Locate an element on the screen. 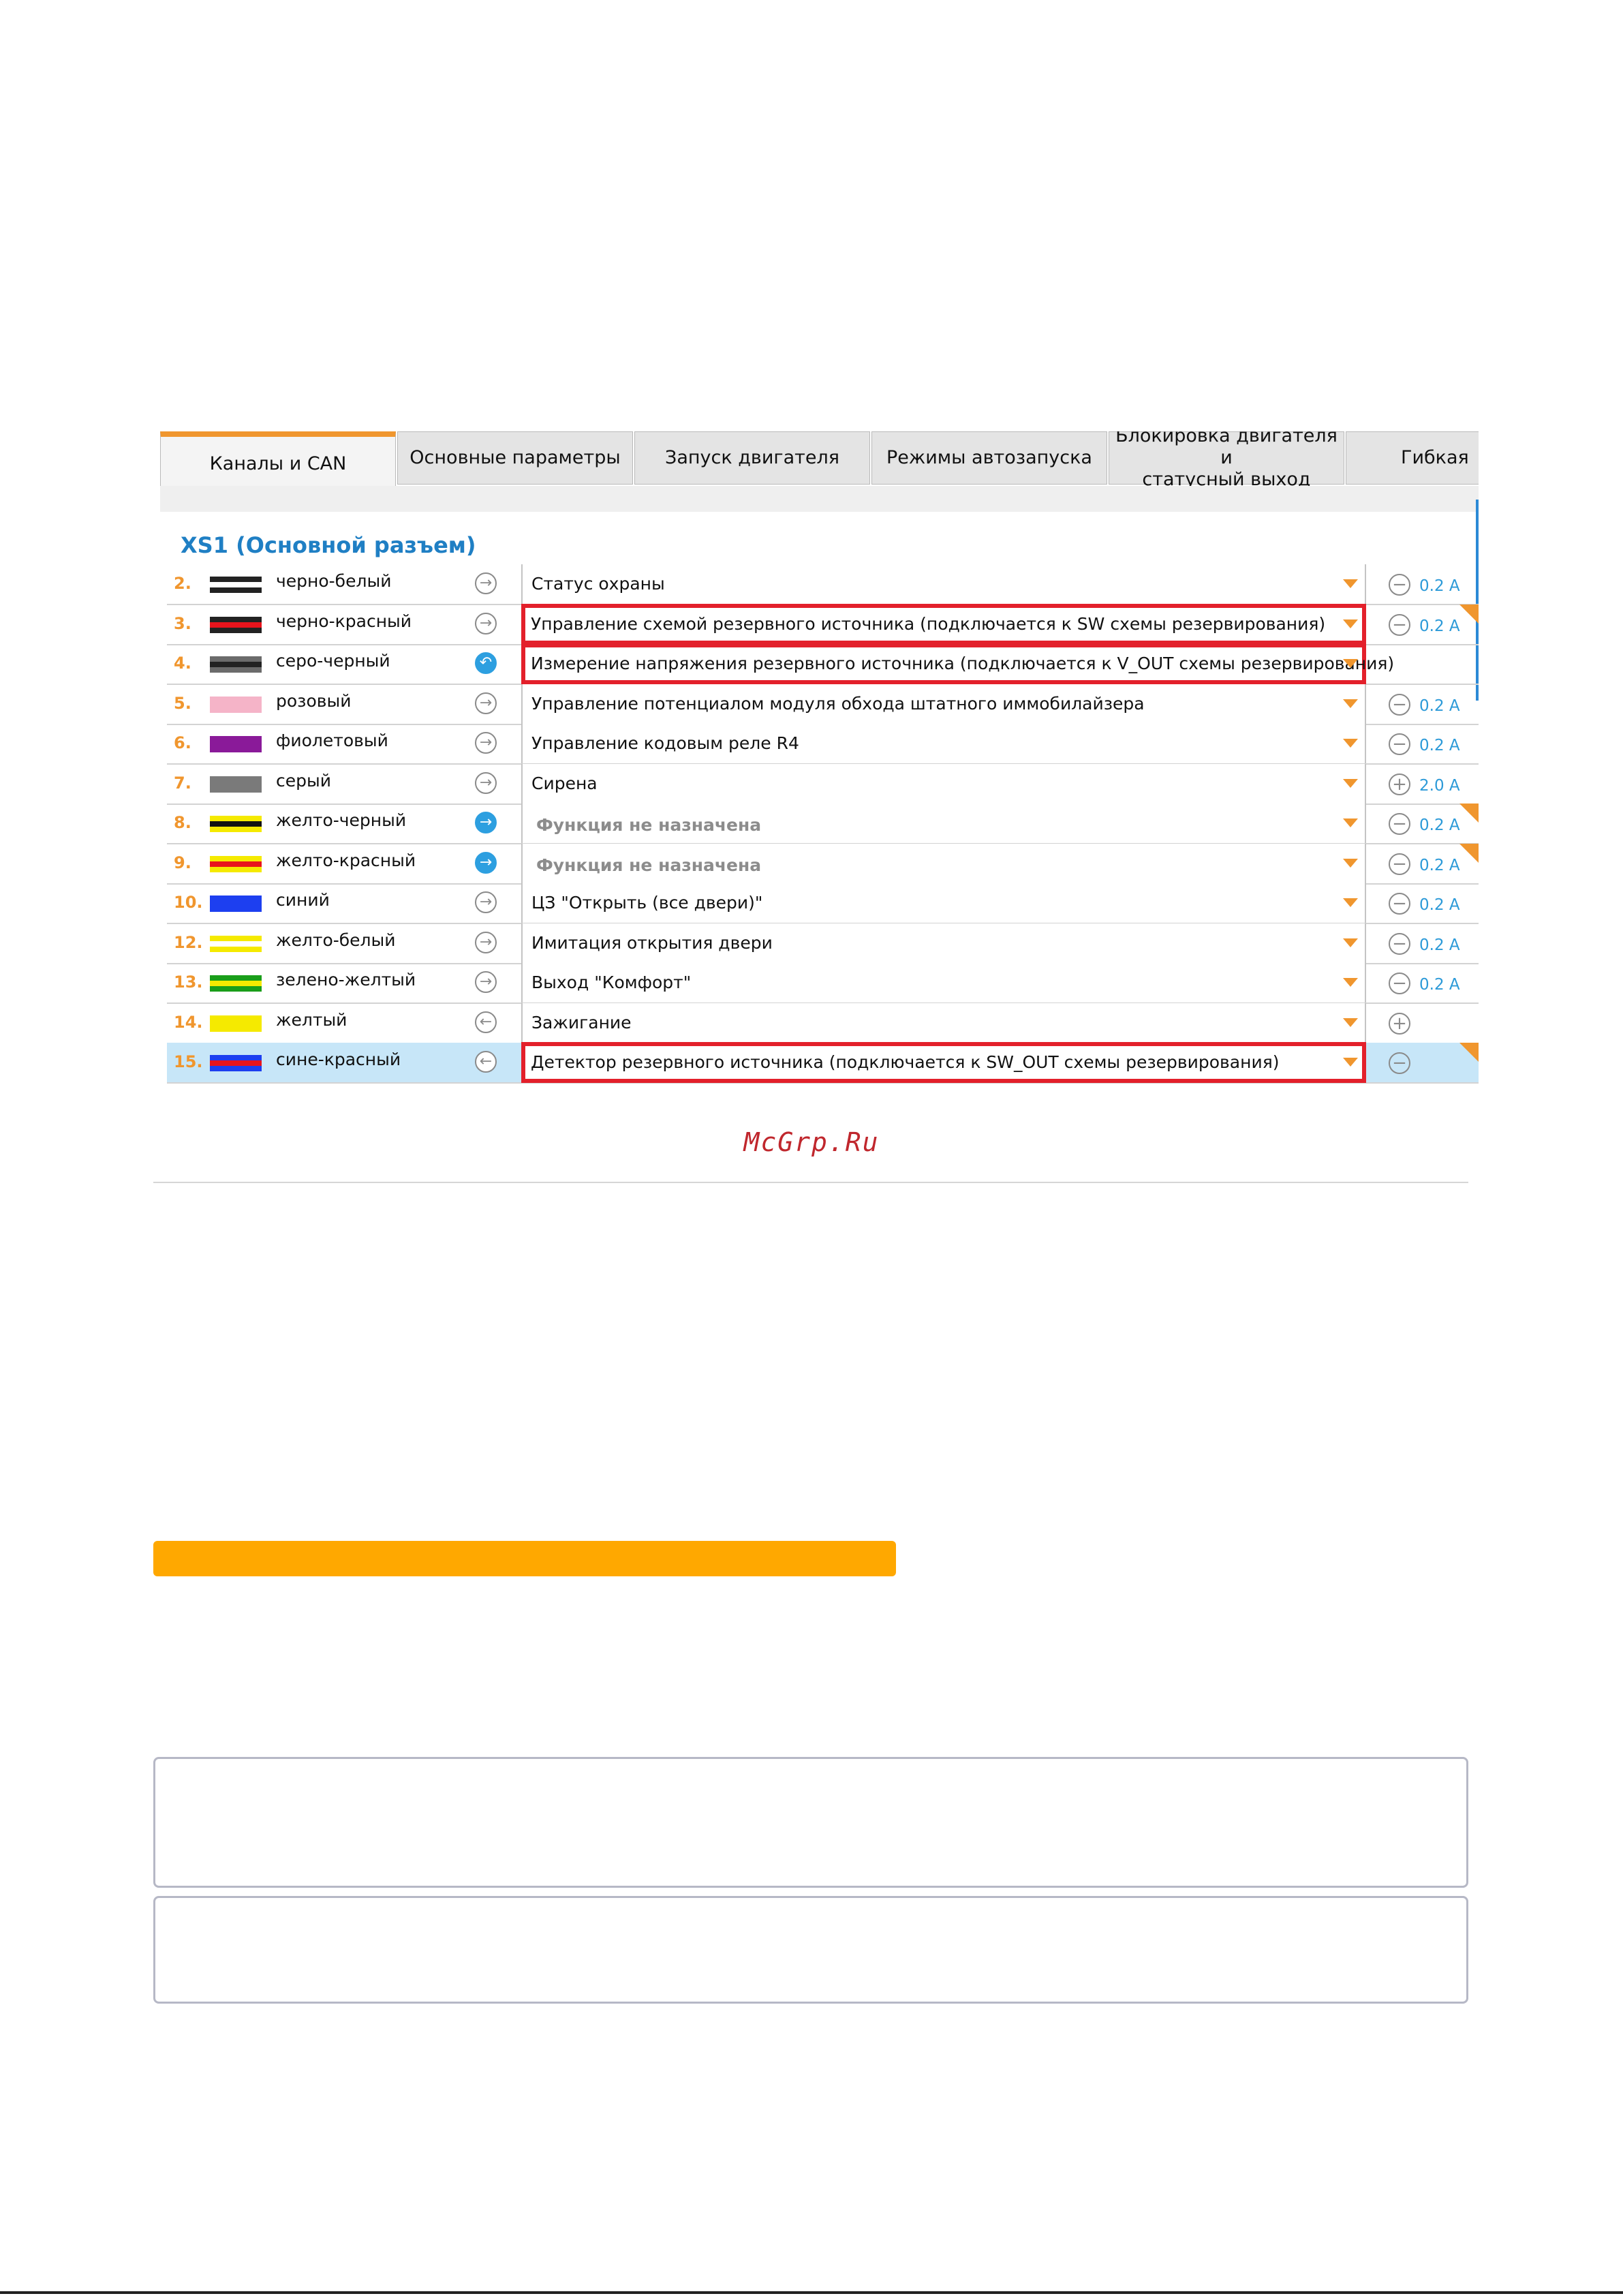 This screenshot has width=1623, height=2296. tab-engine-start: Запуск двигателя is located at coordinates (752, 458).